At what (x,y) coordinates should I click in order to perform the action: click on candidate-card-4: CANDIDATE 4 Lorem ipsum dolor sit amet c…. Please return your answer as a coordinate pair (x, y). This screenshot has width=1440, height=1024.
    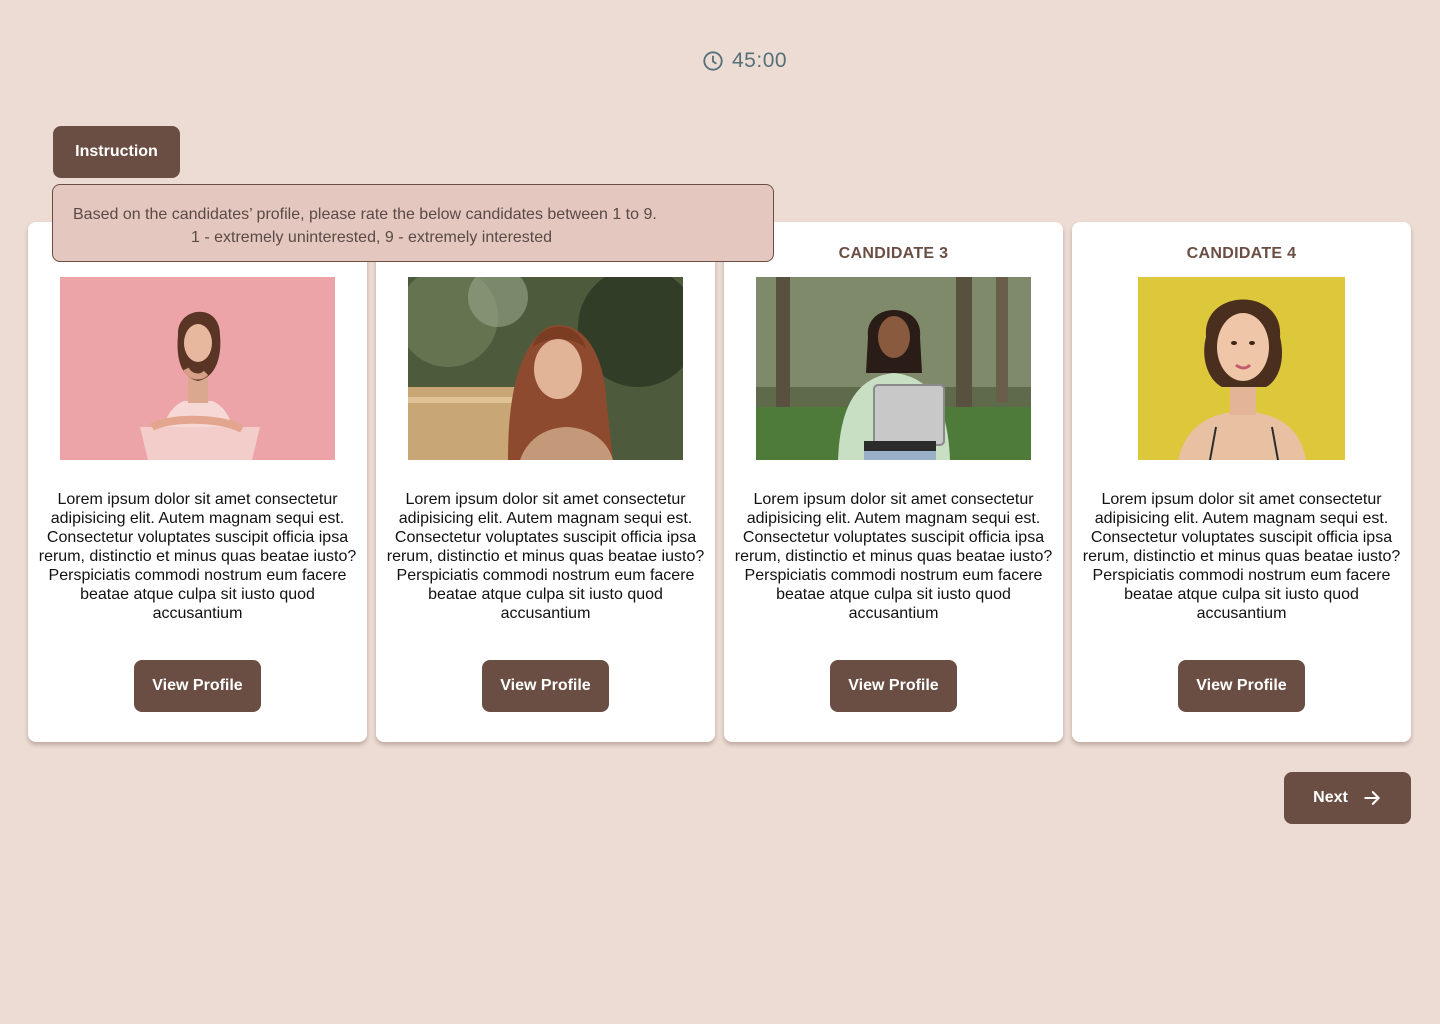
    Looking at the image, I should click on (1241, 482).